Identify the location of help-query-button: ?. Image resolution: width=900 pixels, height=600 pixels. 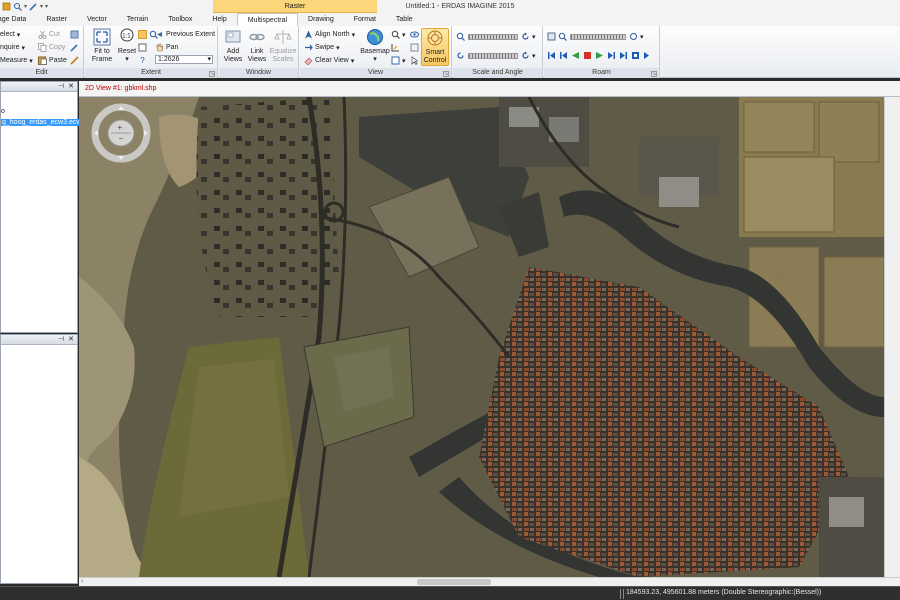
(142, 60).